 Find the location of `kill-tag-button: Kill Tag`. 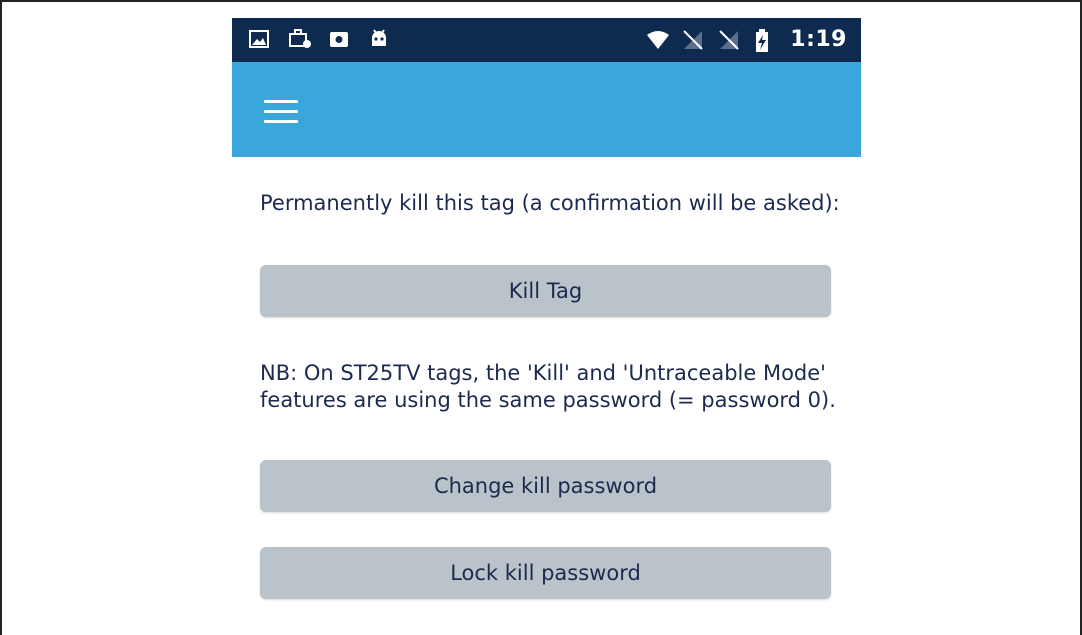

kill-tag-button: Kill Tag is located at coordinates (545, 291).